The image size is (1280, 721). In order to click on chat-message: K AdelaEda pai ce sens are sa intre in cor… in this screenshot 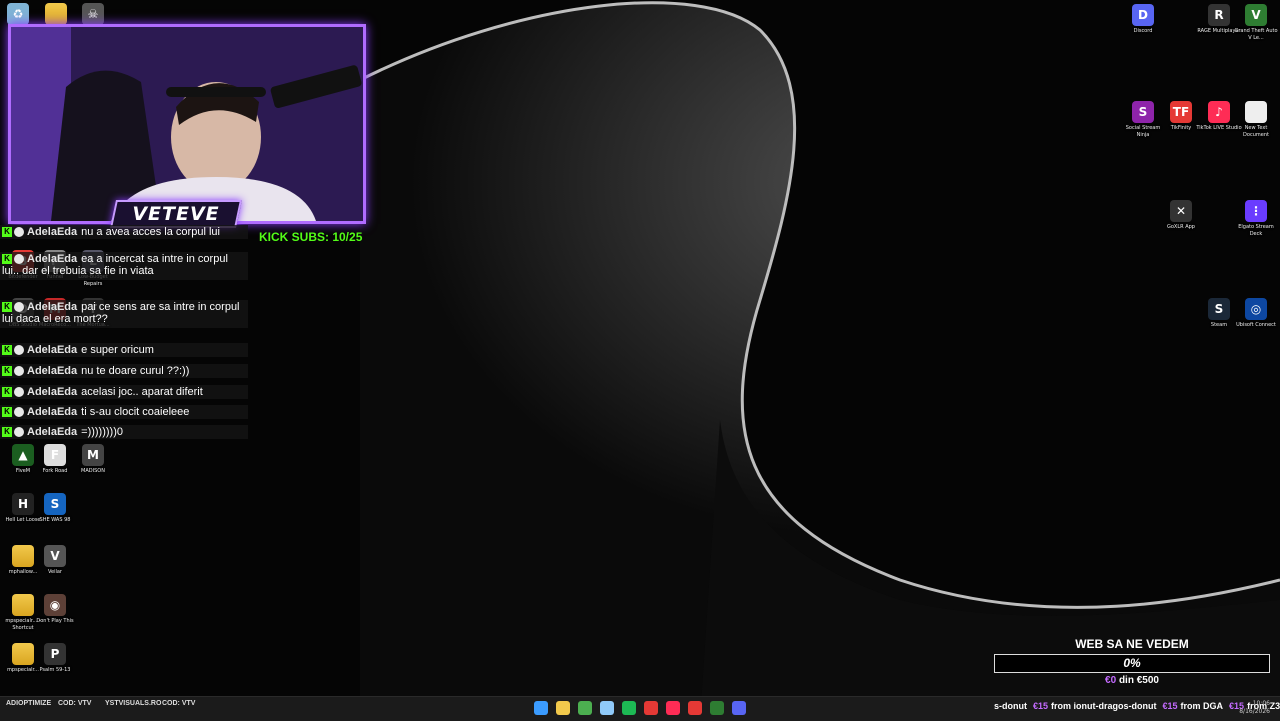, I will do `click(124, 314)`.